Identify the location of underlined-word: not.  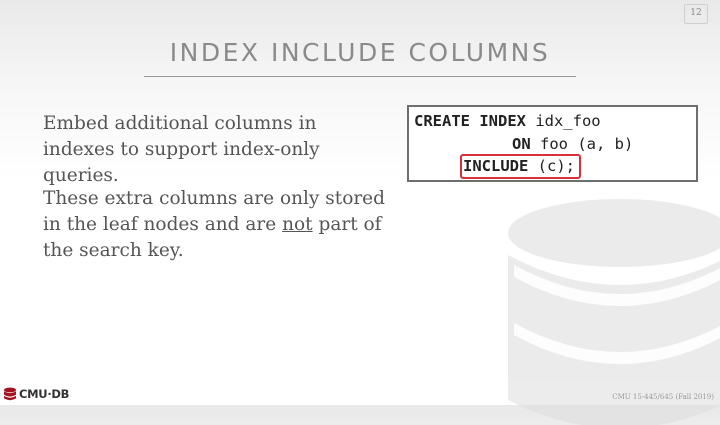
(297, 224).